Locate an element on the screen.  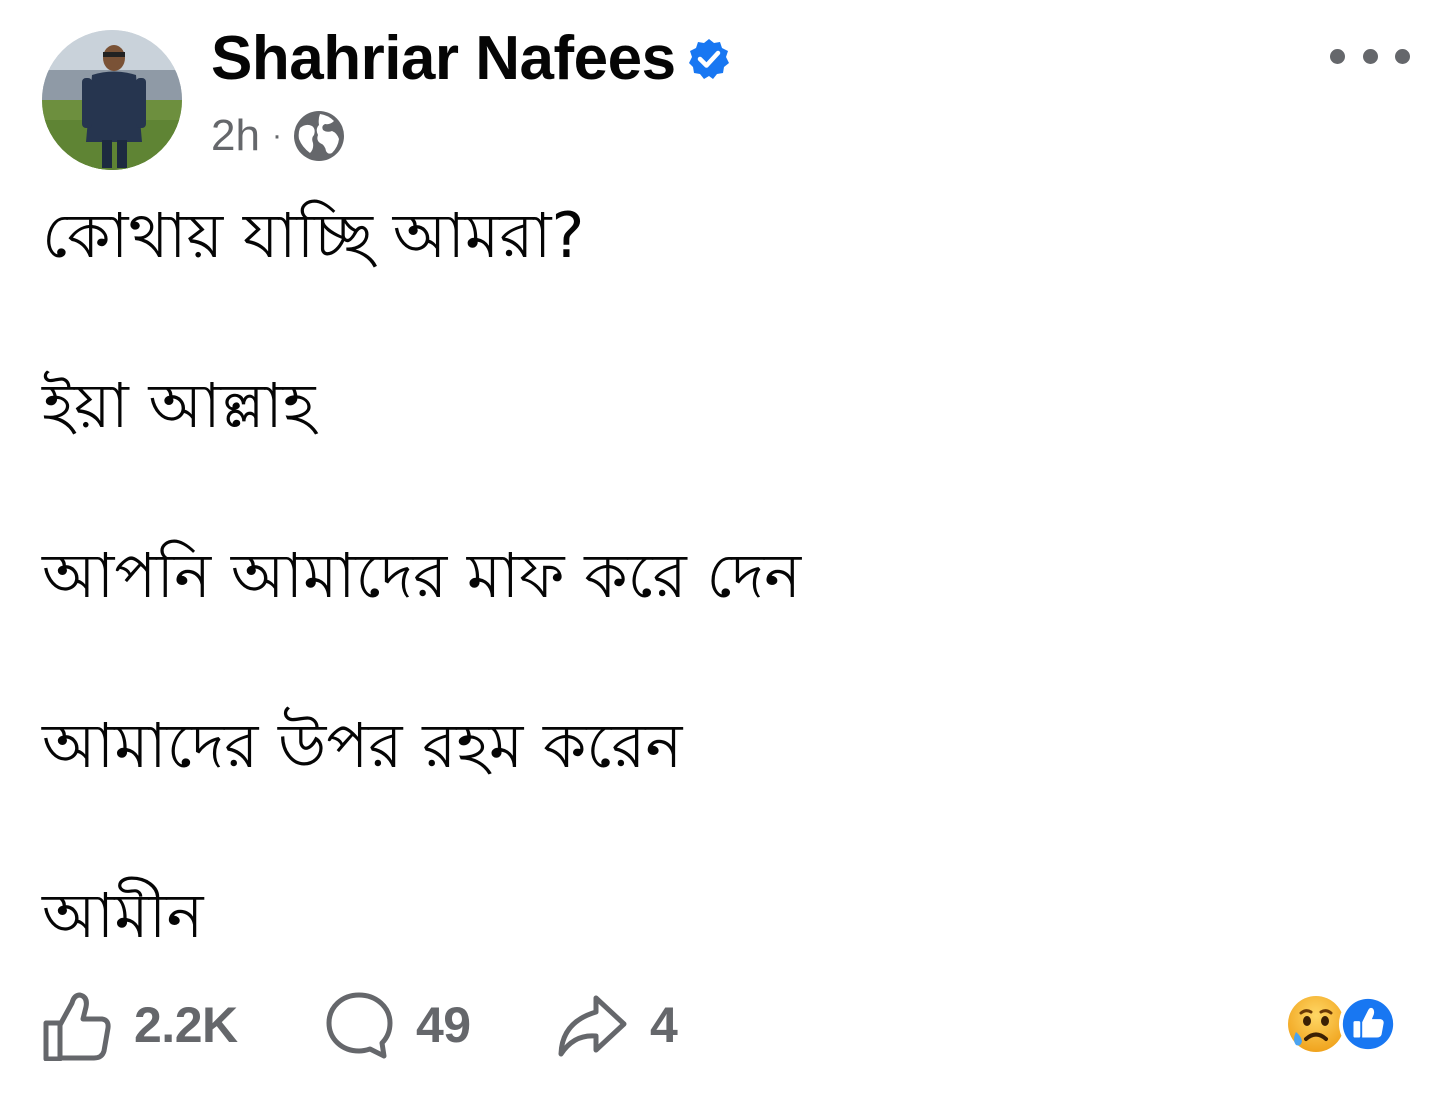
verified-badge-icon is located at coordinates (709, 59).